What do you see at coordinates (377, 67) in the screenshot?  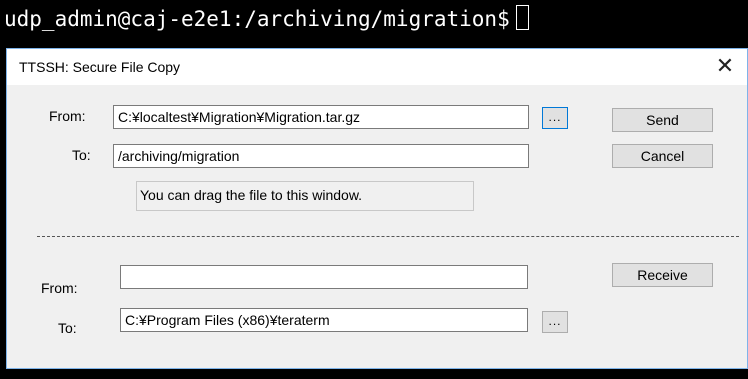 I see `dialog-titlebar: TTSSH: Secure File Copy ✕` at bounding box center [377, 67].